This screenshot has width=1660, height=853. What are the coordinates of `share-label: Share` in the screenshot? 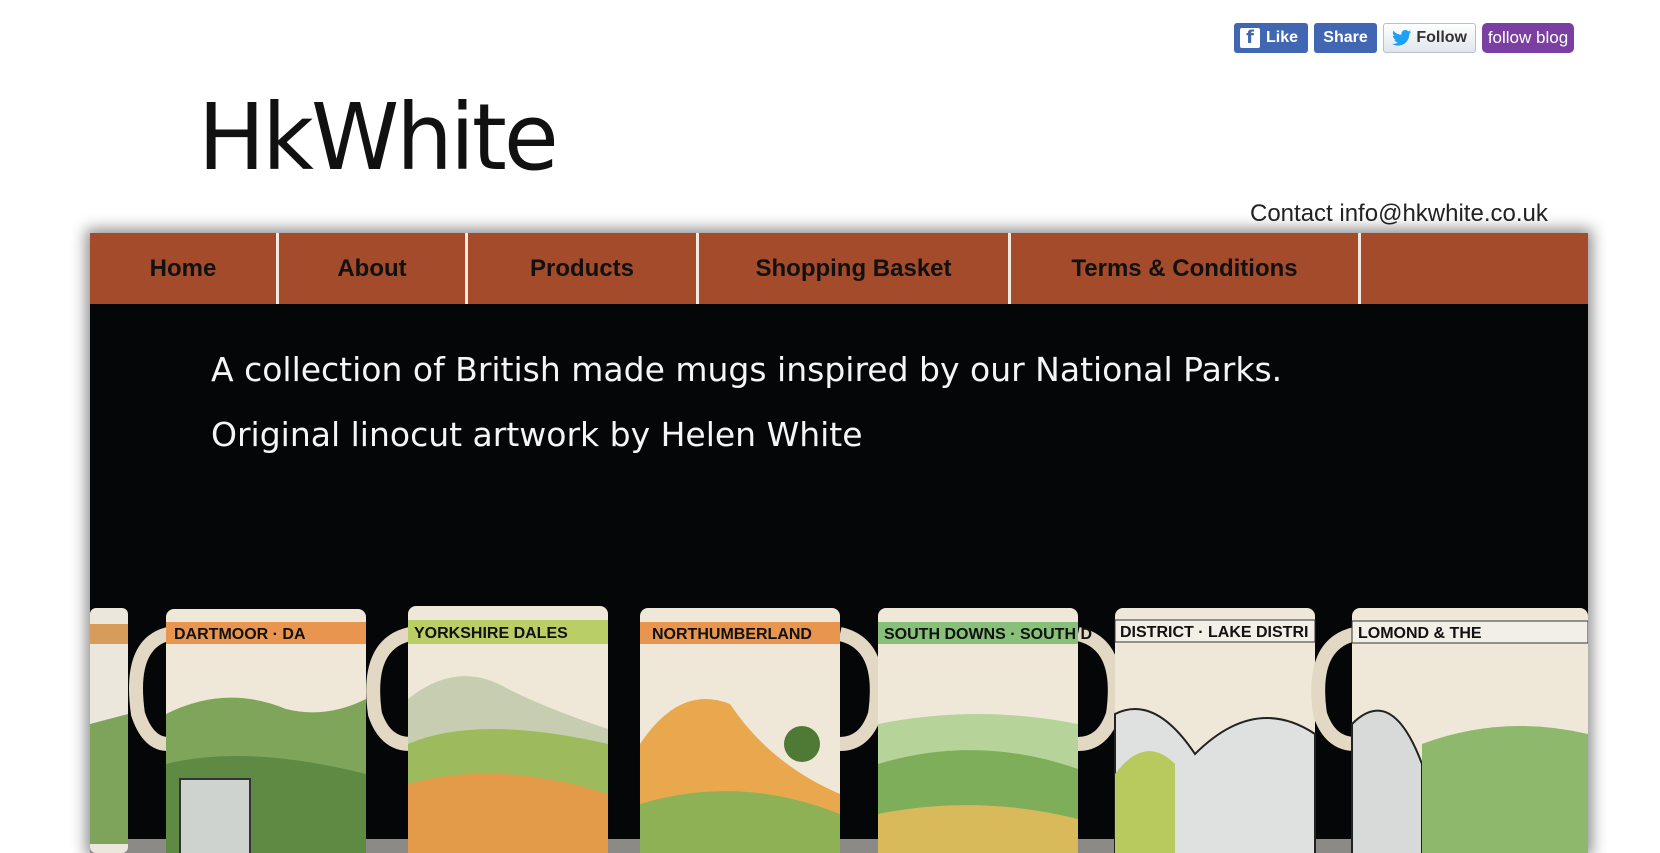 It's located at (1345, 37).